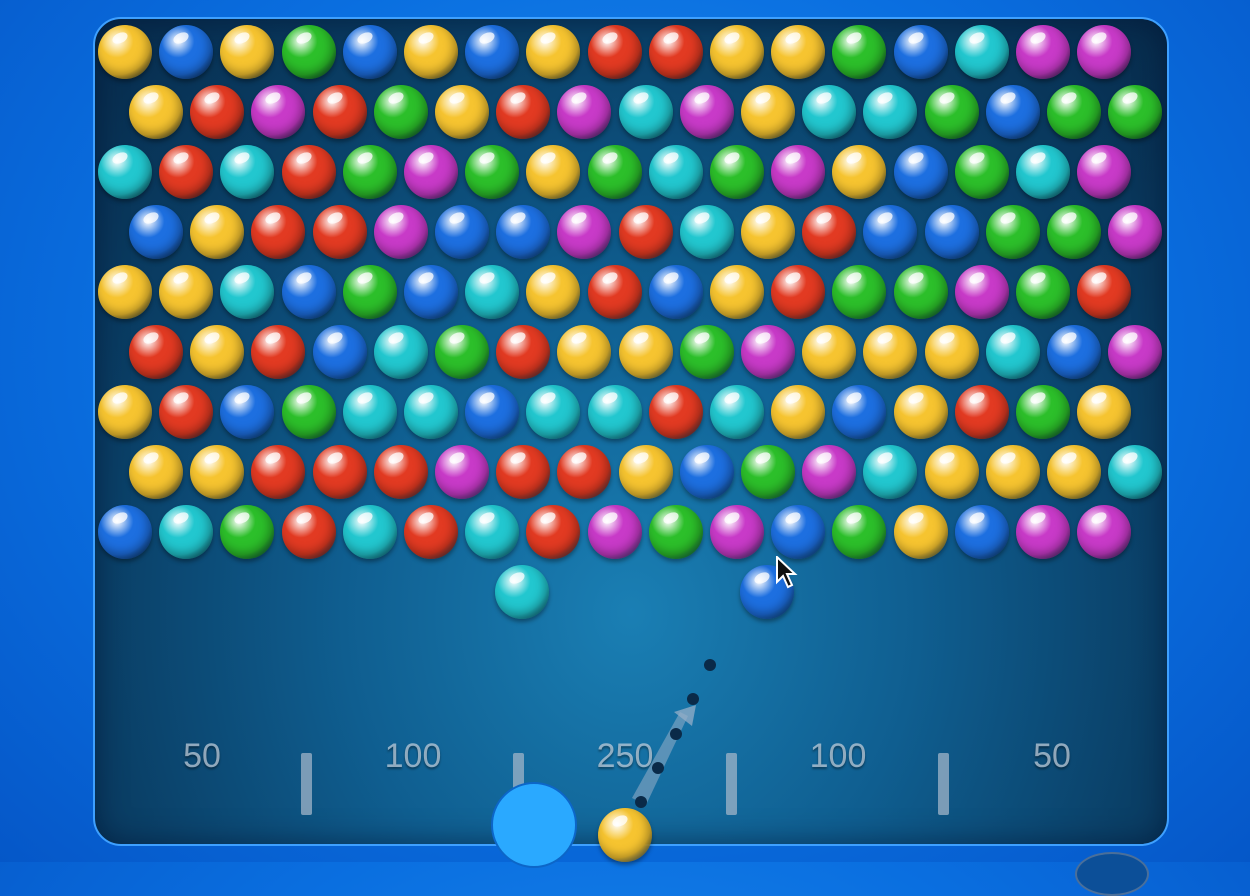 This screenshot has width=1250, height=896. Describe the element at coordinates (1112, 874) in the screenshot. I see `corner-button` at that location.